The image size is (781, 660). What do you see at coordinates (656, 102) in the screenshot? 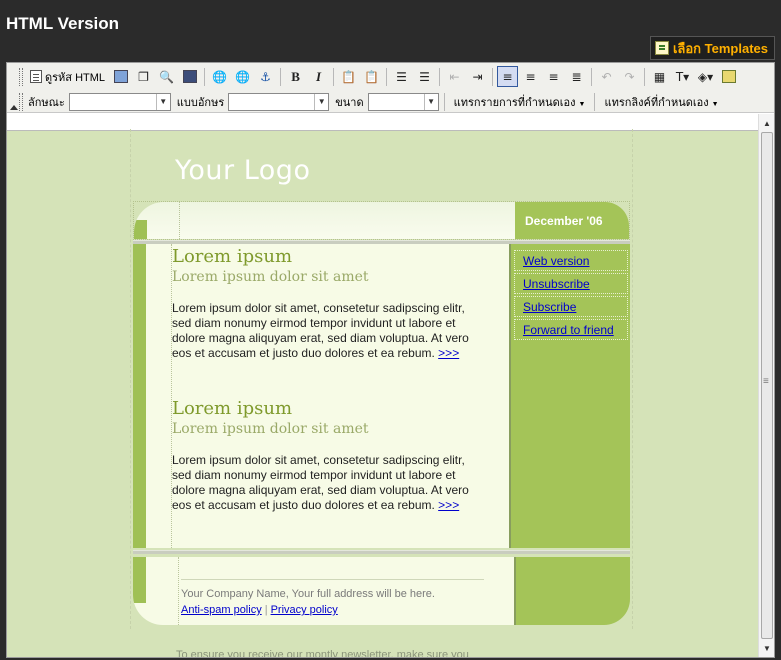
I see `insert-custom-link-label: แทรกลิงค์ที่กำหนดเอง` at bounding box center [656, 102].